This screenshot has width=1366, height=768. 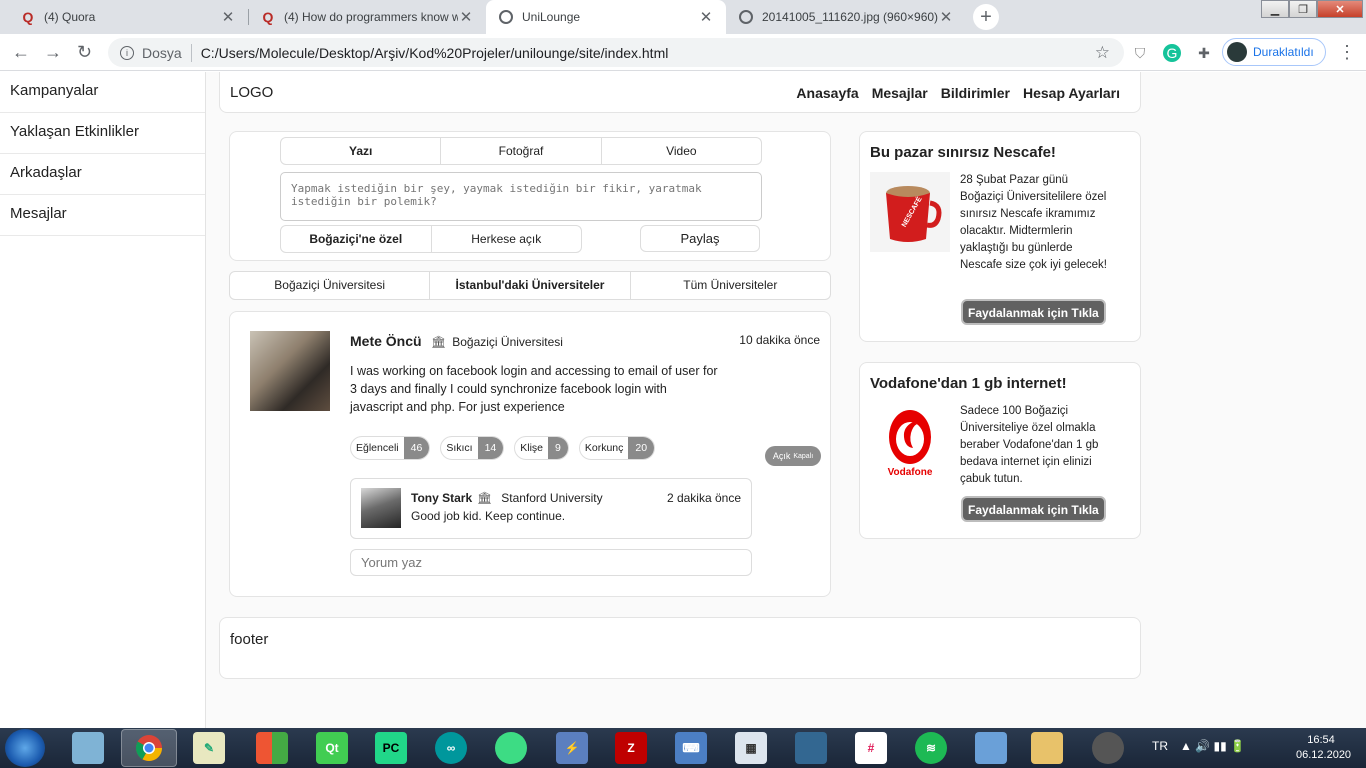 I want to click on comment-author: Tony Stark, so click(x=441, y=498).